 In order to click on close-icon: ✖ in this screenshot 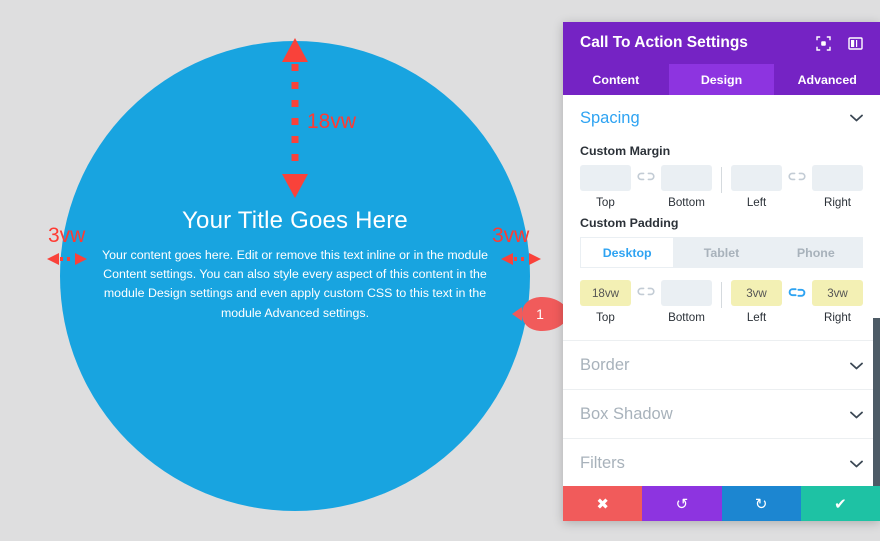, I will do `click(602, 504)`.